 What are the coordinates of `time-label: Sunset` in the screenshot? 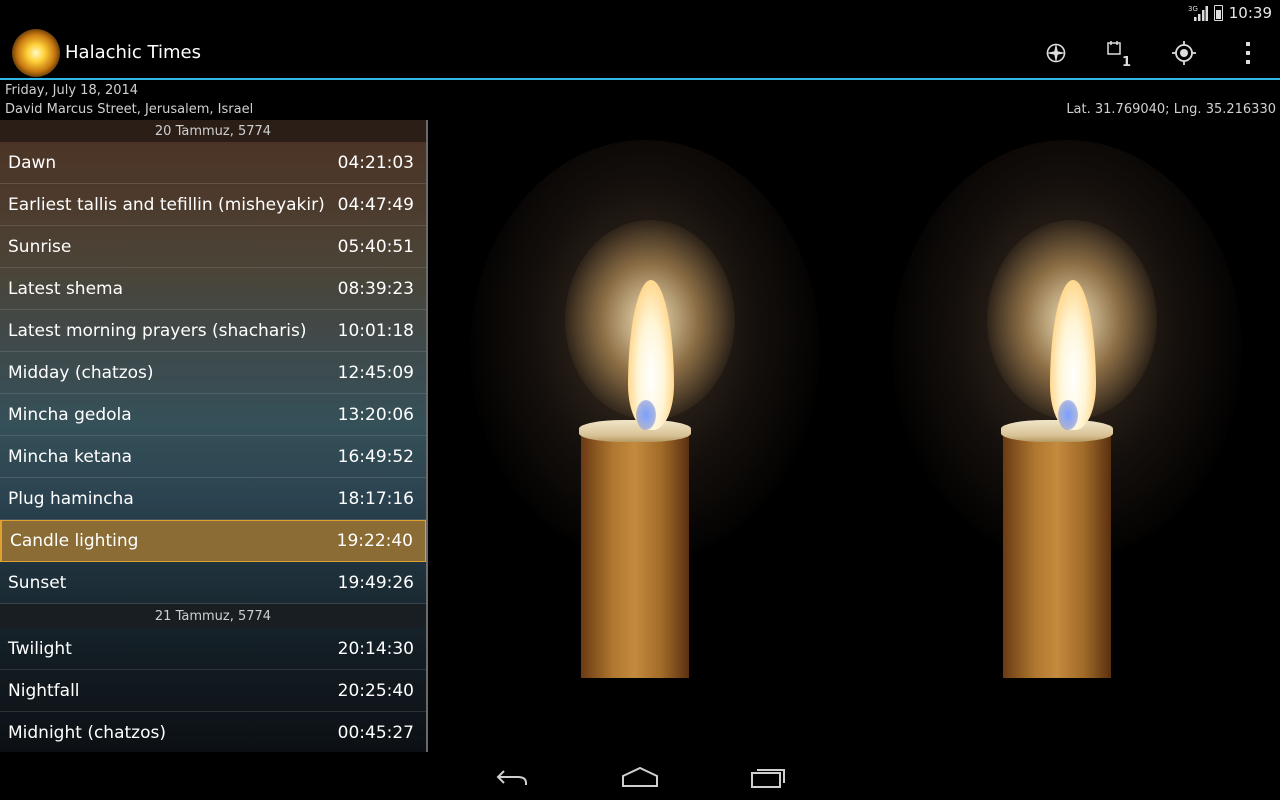 It's located at (37, 582).